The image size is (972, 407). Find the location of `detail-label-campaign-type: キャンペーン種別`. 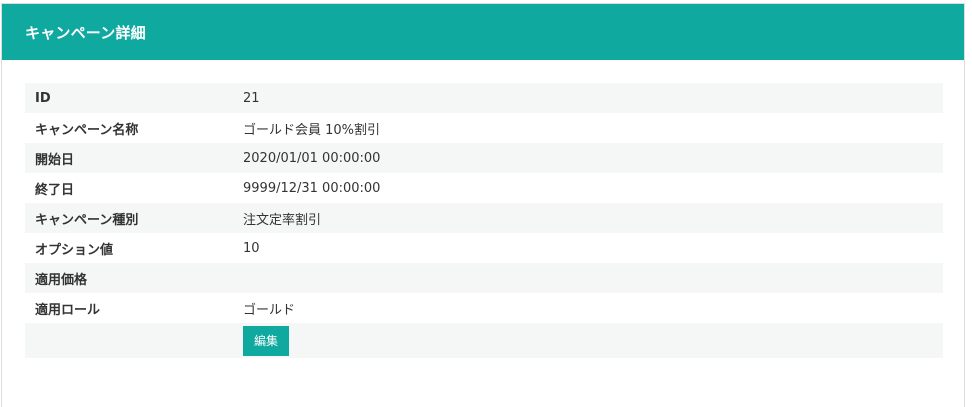

detail-label-campaign-type: キャンペーン種別 is located at coordinates (134, 218).